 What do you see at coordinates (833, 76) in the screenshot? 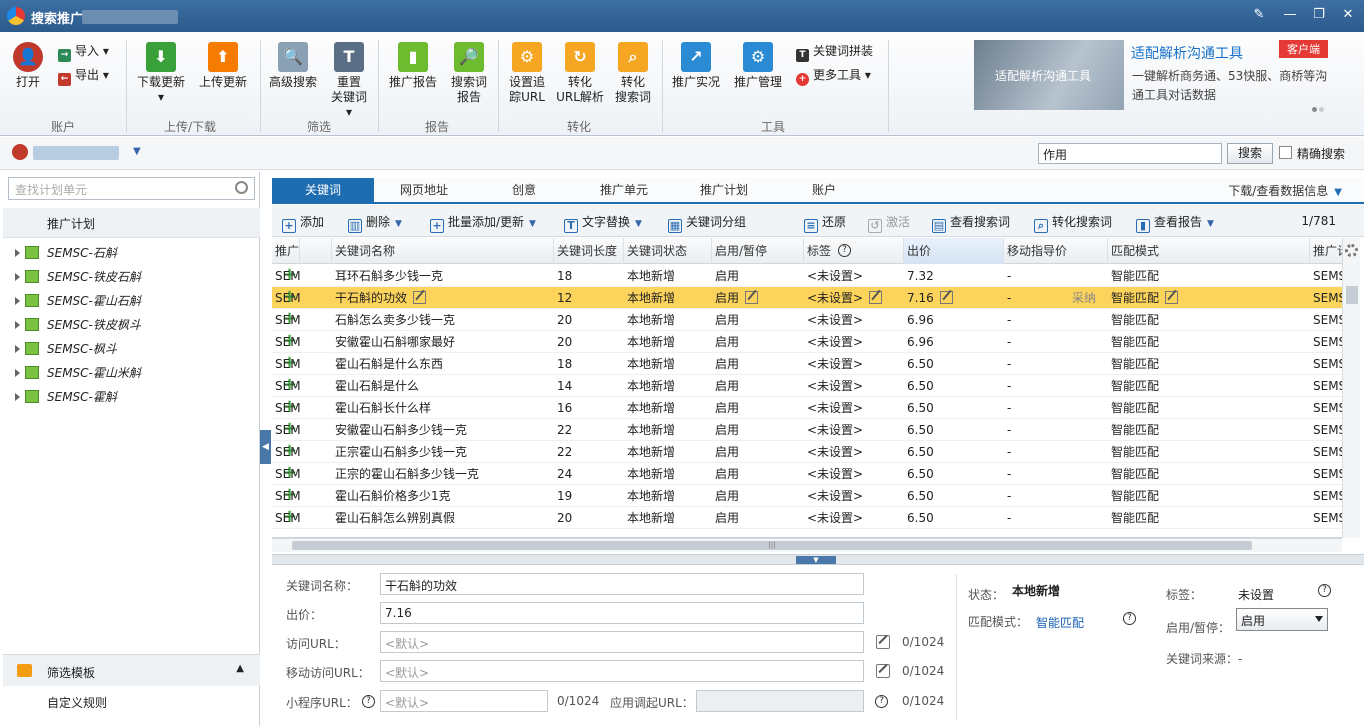
I see `more-tools-button: + 更多工具 ▾` at bounding box center [833, 76].